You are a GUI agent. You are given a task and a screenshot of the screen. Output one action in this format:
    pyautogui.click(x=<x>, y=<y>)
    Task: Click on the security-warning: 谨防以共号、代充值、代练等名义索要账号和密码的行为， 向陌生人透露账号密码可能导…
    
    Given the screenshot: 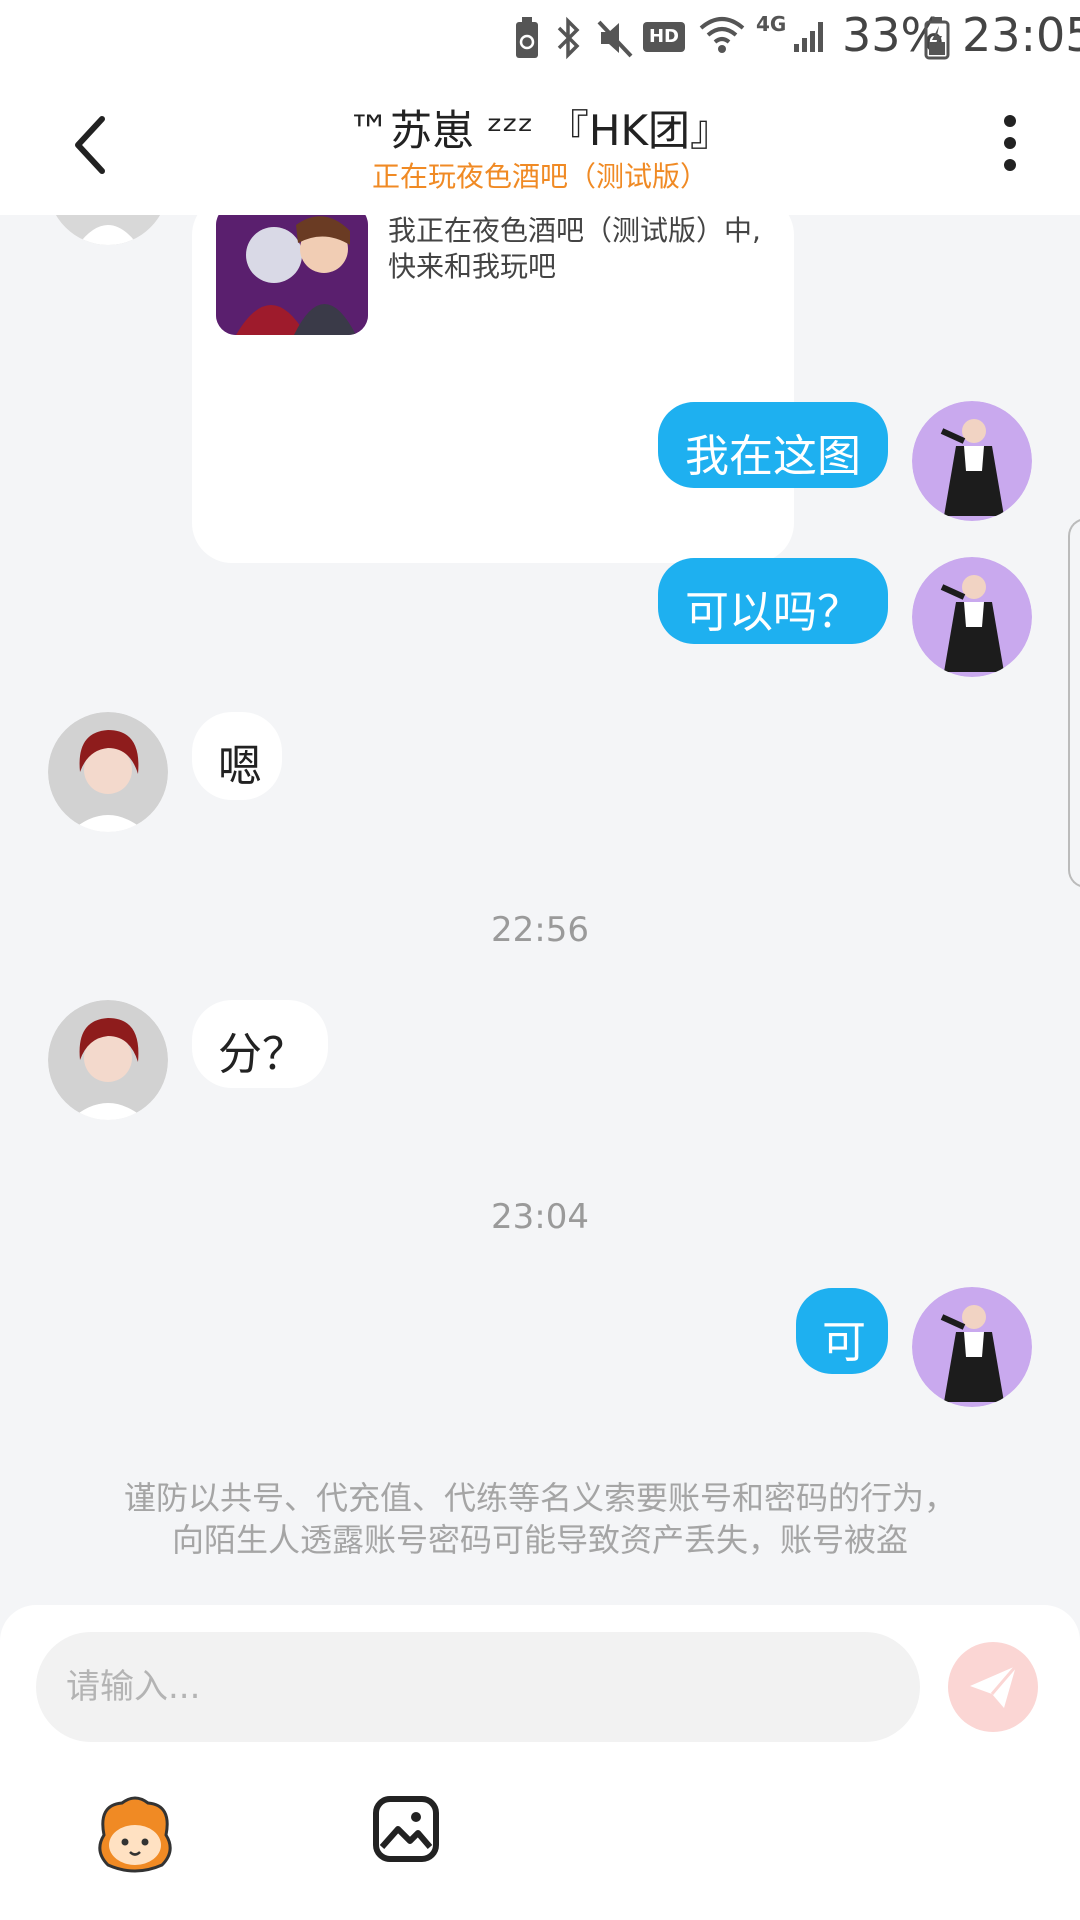 What is the action you would take?
    pyautogui.click(x=540, y=1519)
    